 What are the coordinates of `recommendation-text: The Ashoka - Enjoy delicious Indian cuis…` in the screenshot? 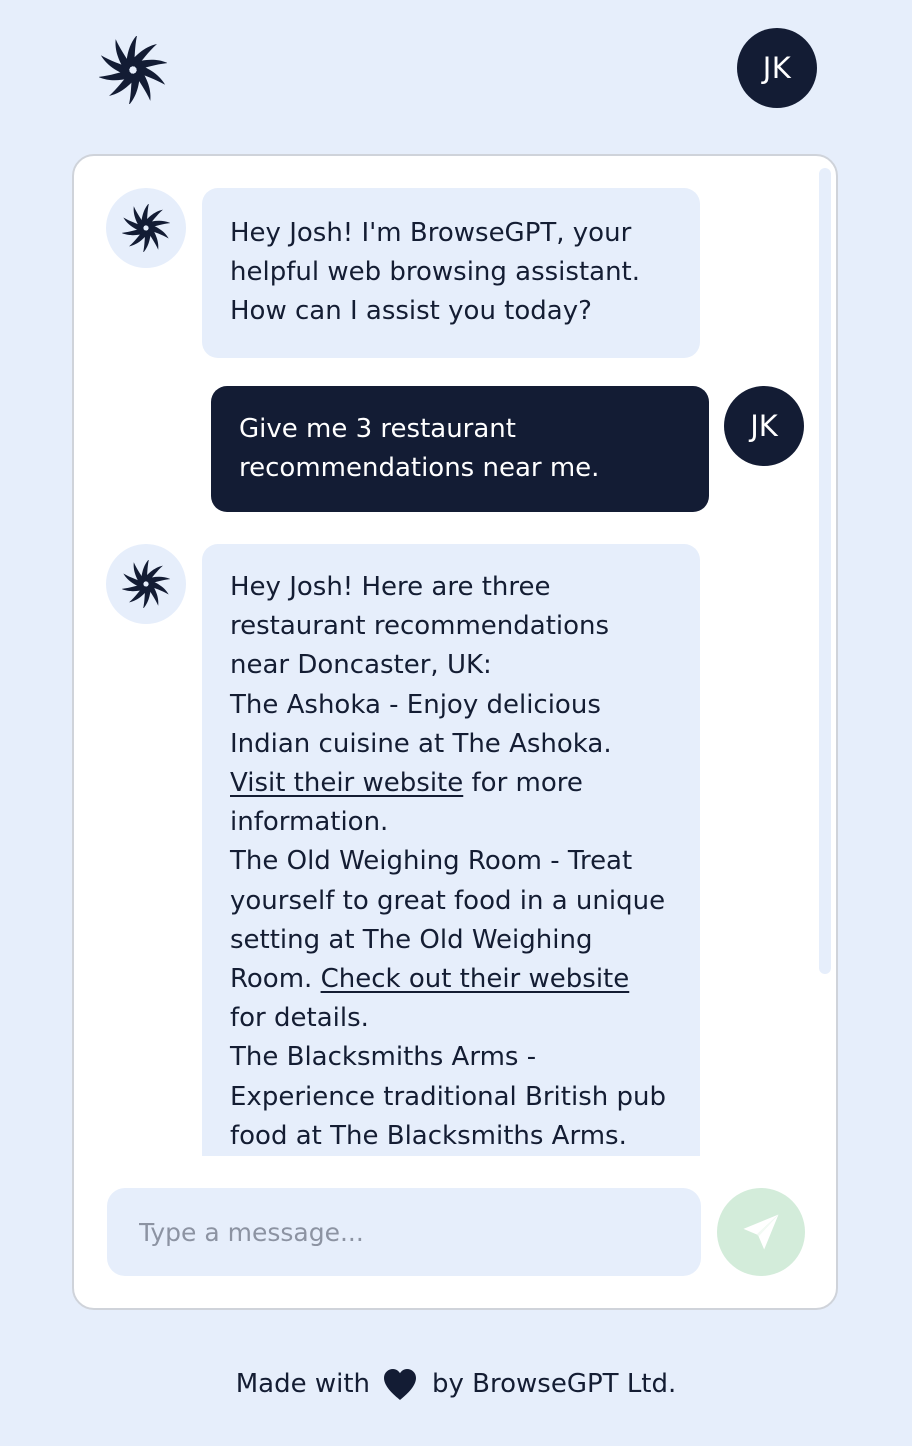 It's located at (421, 724).